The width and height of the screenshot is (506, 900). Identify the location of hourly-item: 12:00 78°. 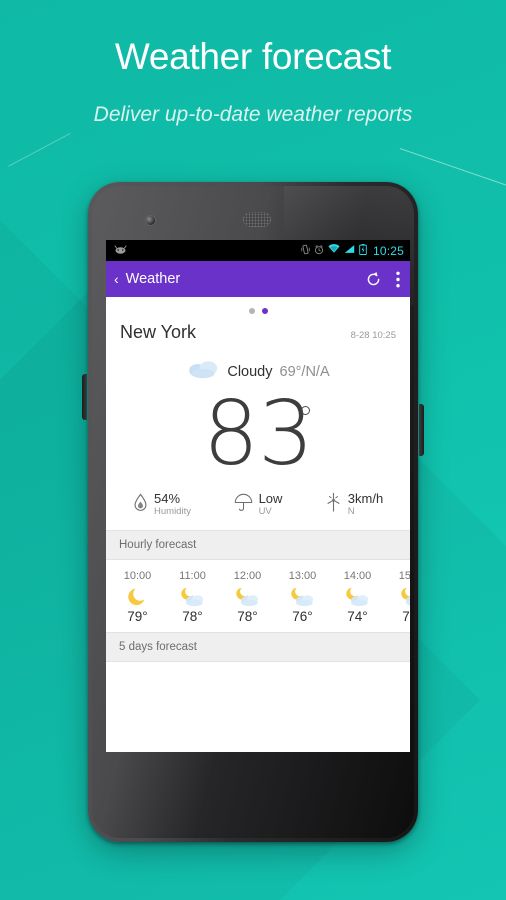
(247, 597).